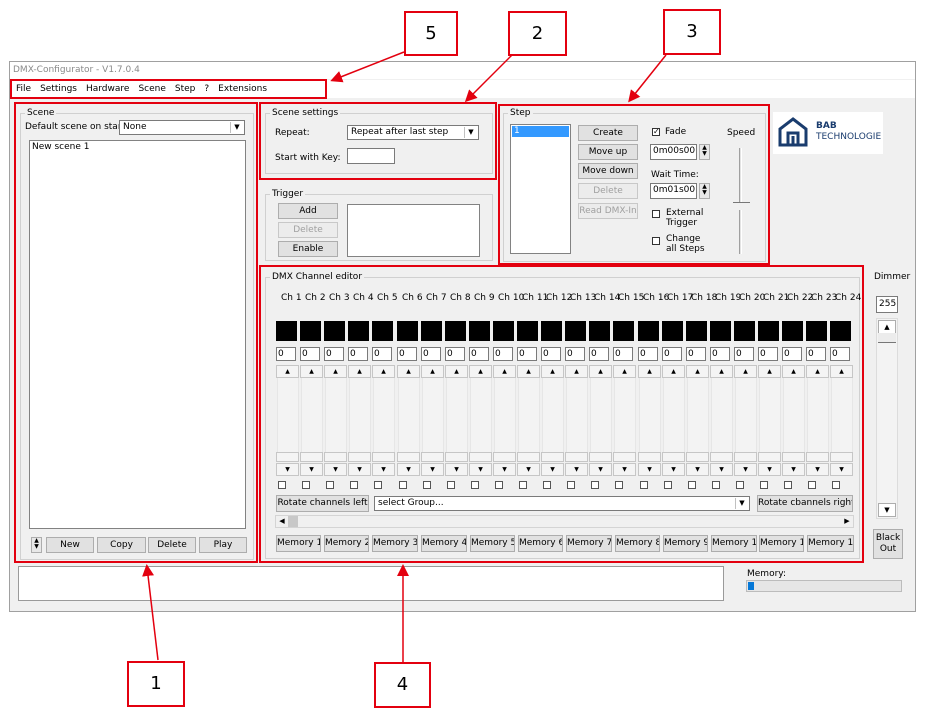 Image resolution: width=926 pixels, height=717 pixels. What do you see at coordinates (537, 33) in the screenshot?
I see `callout-2: 2` at bounding box center [537, 33].